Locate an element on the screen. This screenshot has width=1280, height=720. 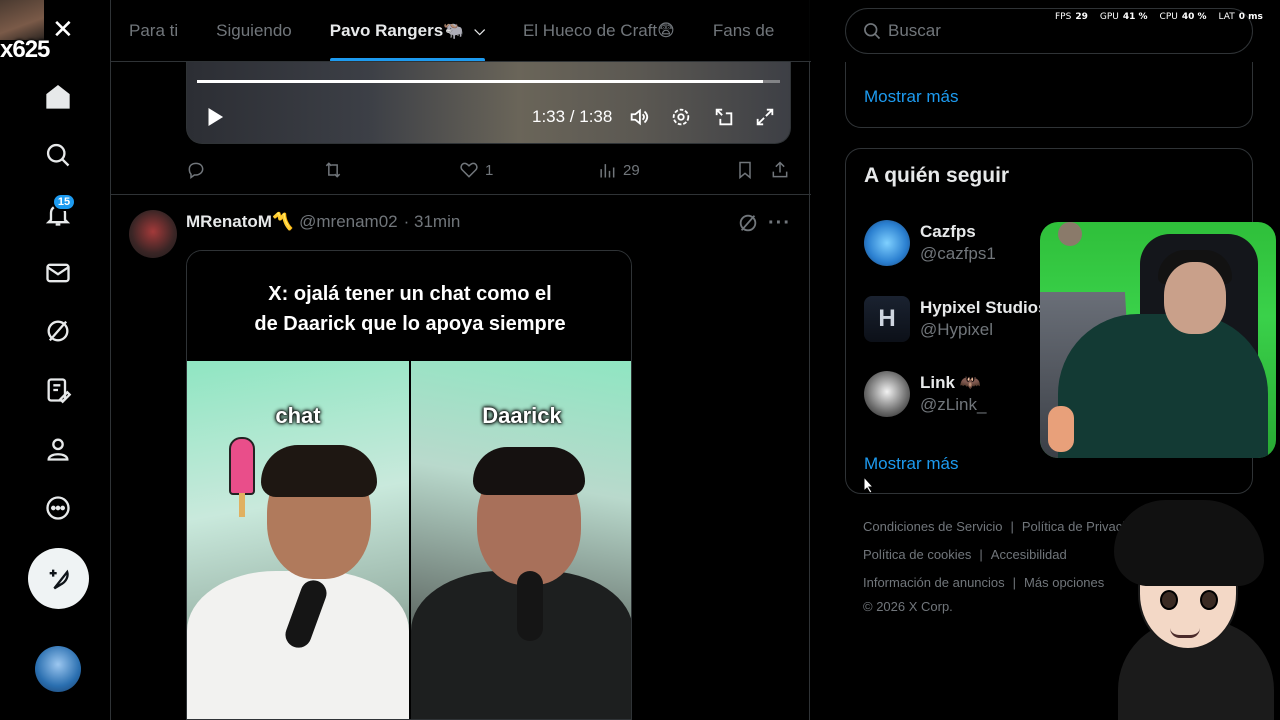
tab-pavo-rangers: Pavo Rangers🐃 ⌵ is located at coordinates (407, 30).